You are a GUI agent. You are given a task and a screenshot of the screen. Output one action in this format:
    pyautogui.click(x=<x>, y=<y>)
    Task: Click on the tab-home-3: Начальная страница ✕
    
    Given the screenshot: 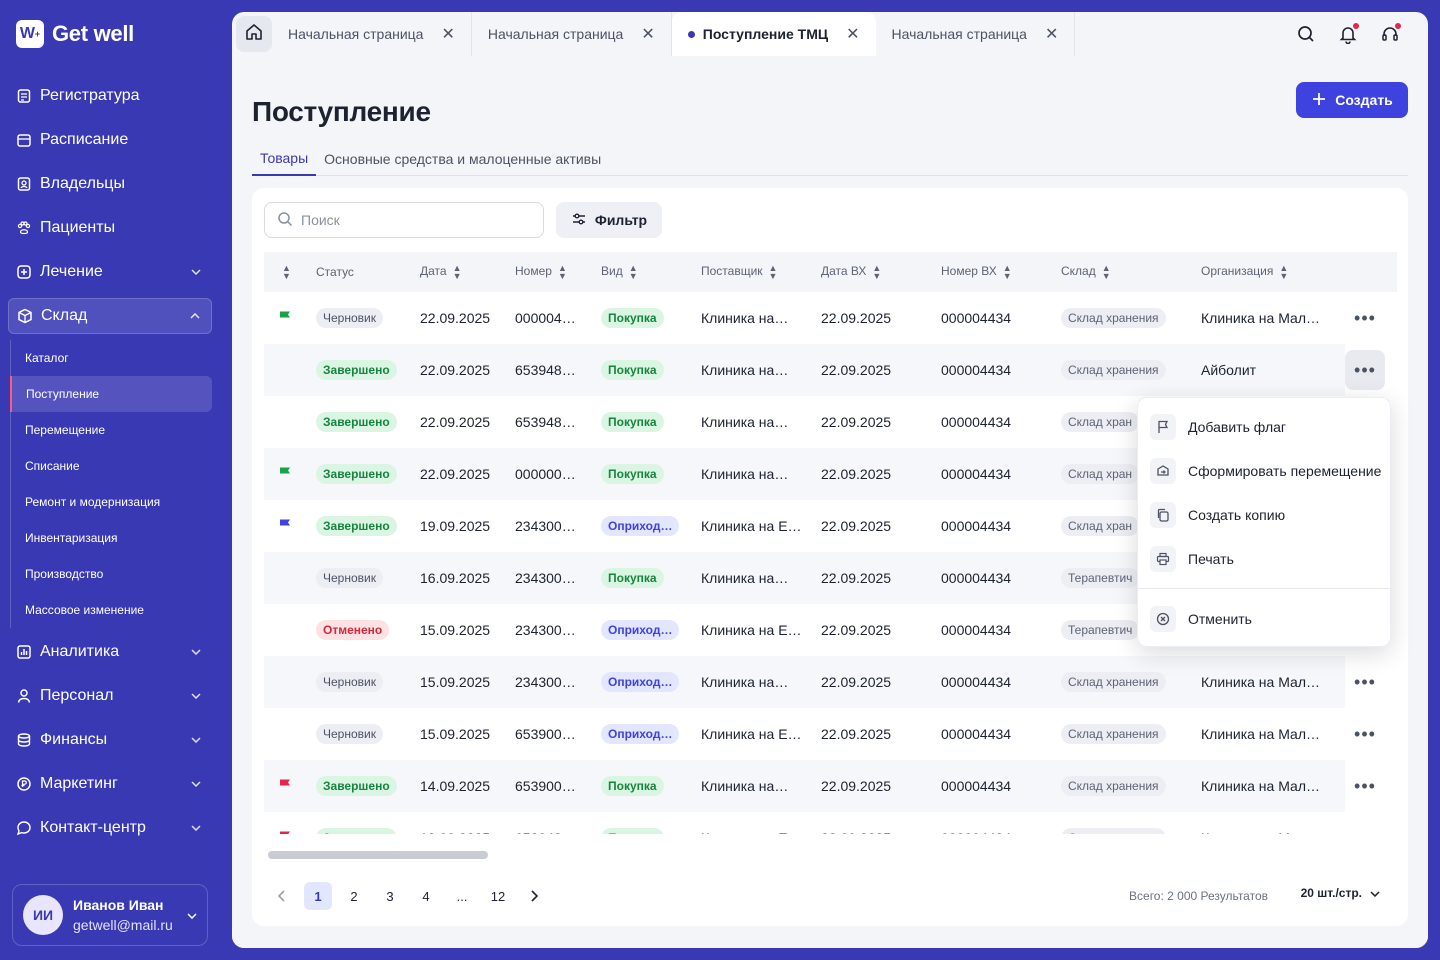 What is the action you would take?
    pyautogui.click(x=976, y=34)
    